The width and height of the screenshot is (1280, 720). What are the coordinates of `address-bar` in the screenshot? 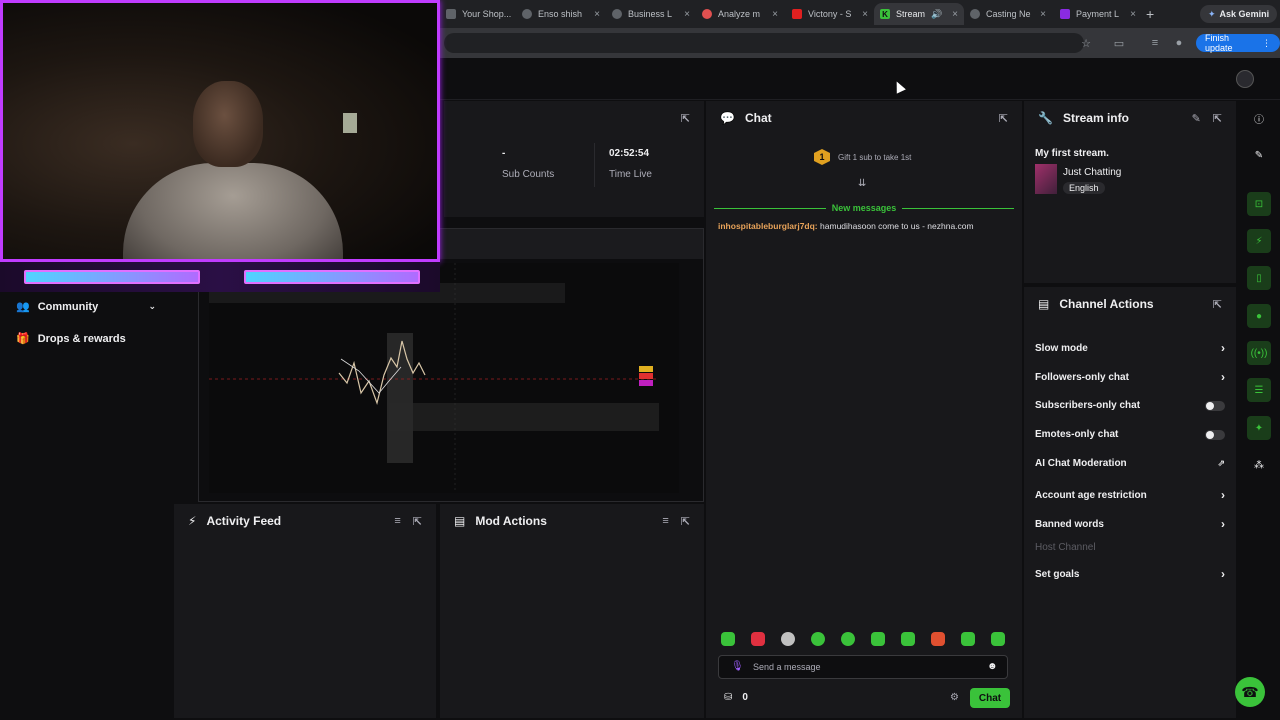 It's located at (764, 43).